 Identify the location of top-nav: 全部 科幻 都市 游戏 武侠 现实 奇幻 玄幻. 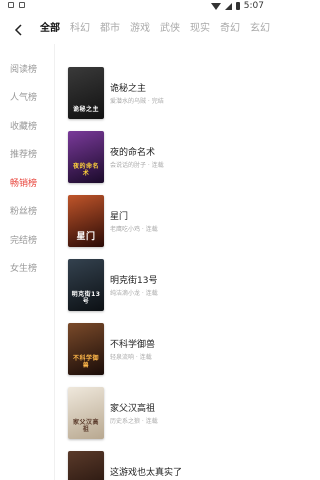
(135, 30).